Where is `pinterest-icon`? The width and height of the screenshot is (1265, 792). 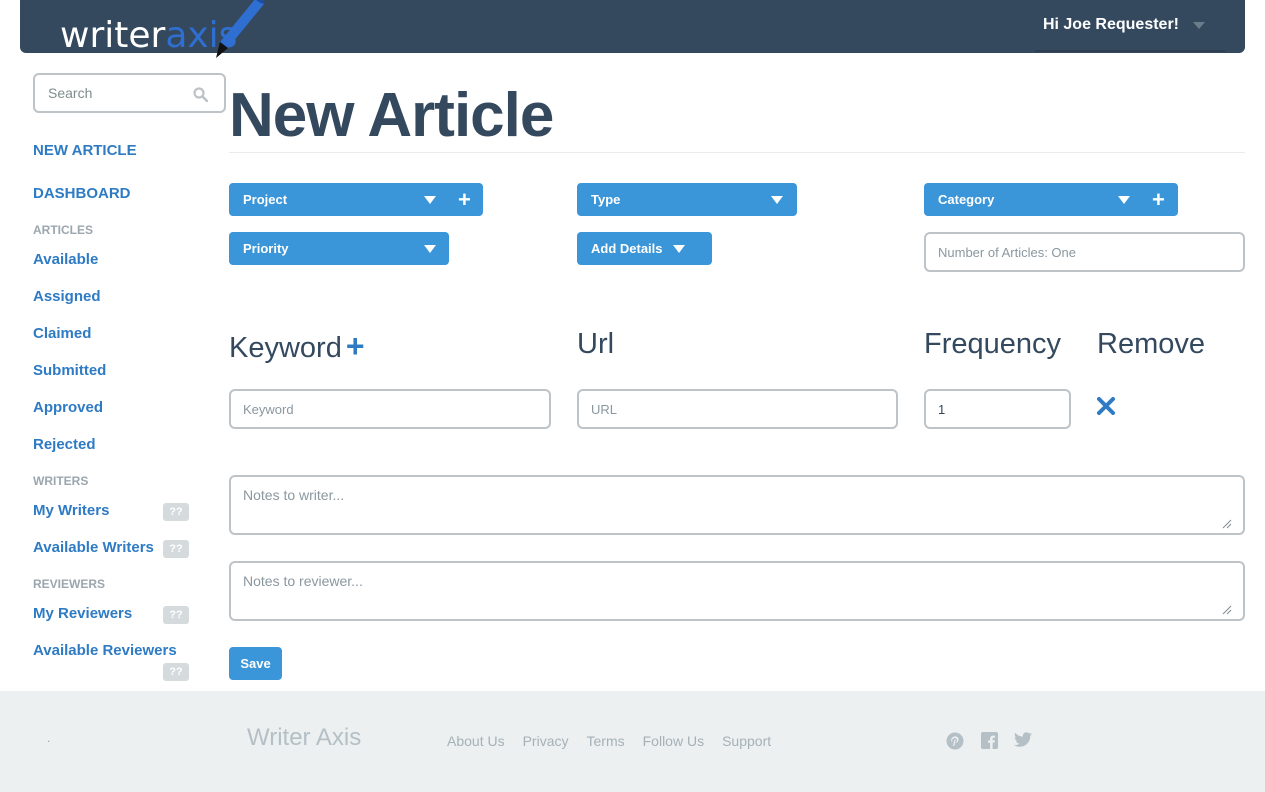
pinterest-icon is located at coordinates (955, 741).